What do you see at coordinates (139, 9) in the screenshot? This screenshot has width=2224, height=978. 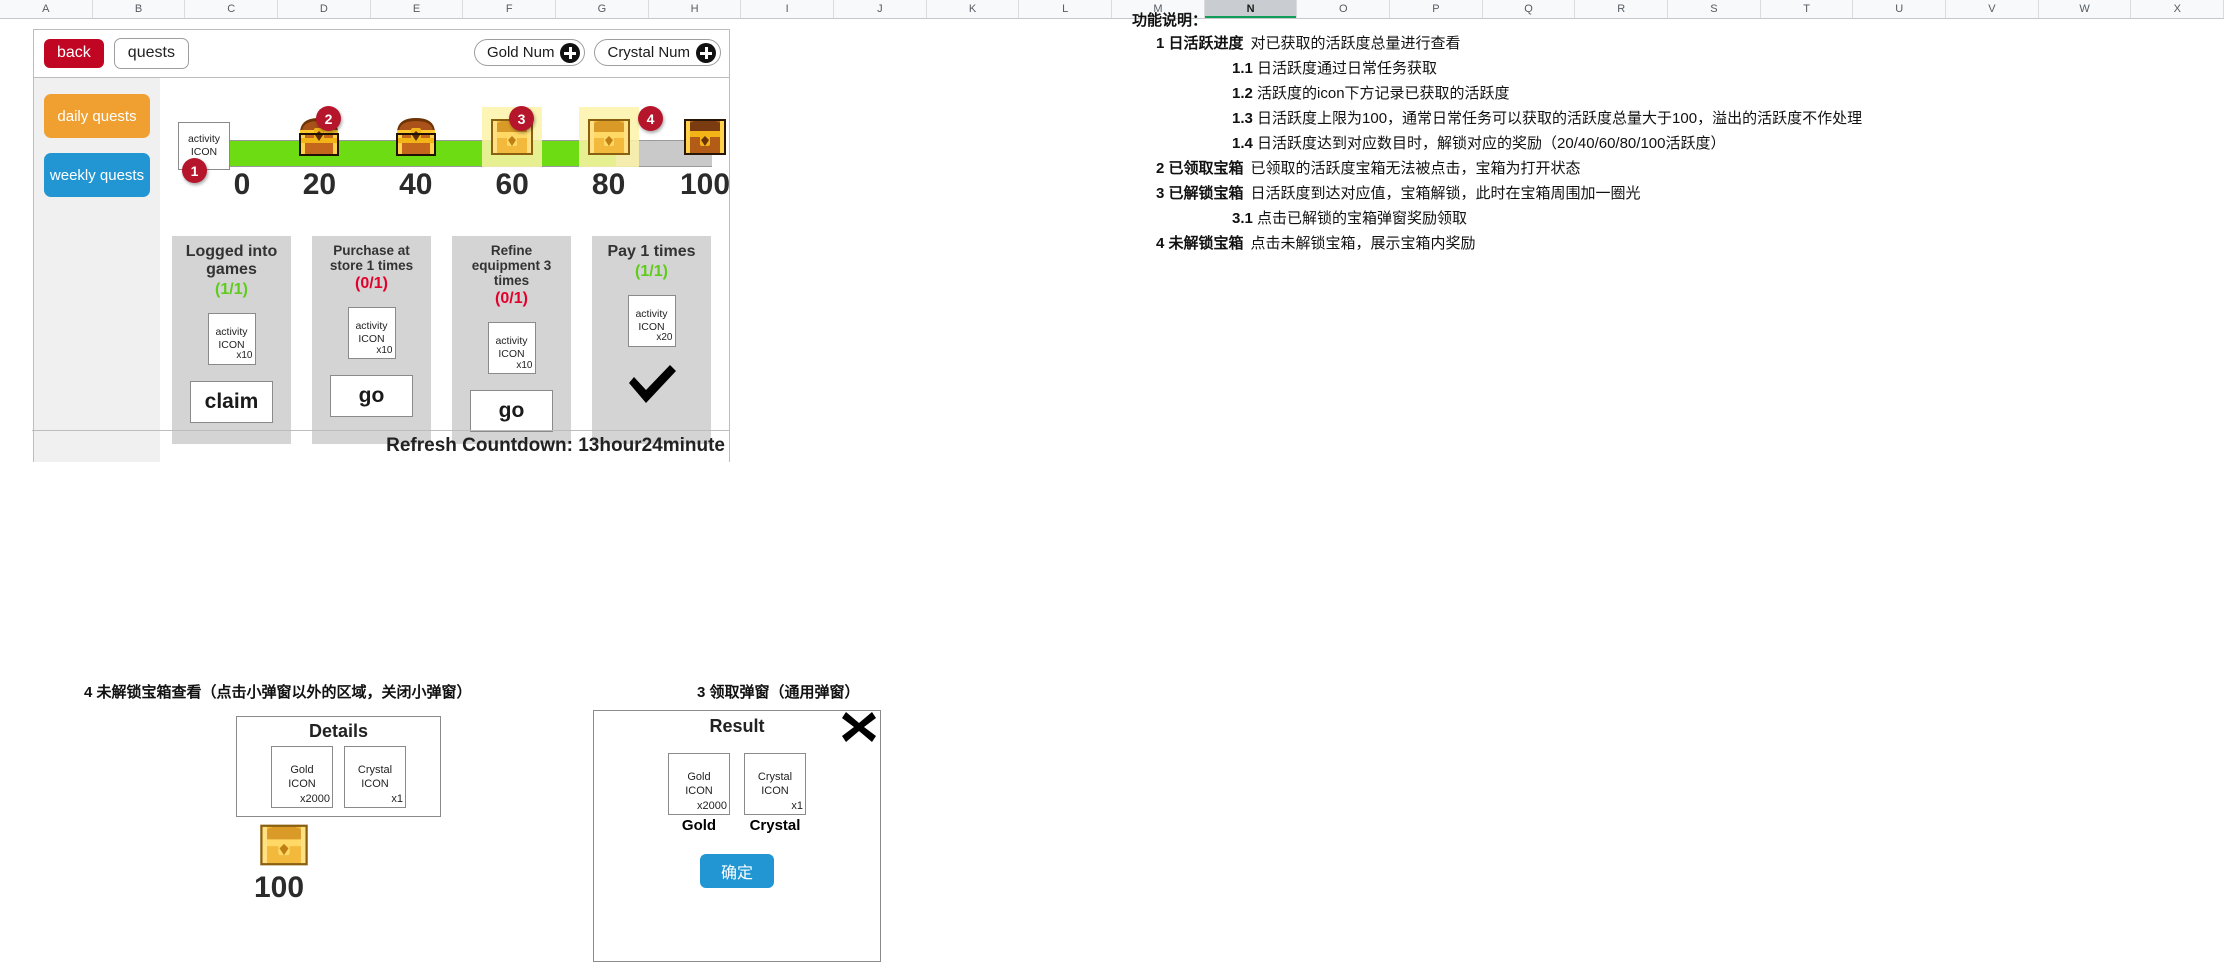 I see `column-header-b: B` at bounding box center [139, 9].